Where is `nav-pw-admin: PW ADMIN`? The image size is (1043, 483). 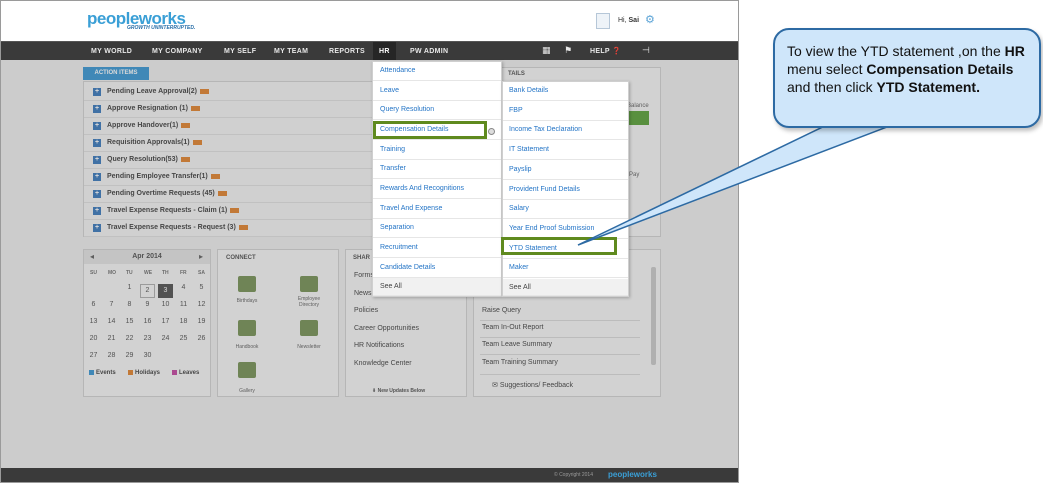 nav-pw-admin: PW ADMIN is located at coordinates (429, 51).